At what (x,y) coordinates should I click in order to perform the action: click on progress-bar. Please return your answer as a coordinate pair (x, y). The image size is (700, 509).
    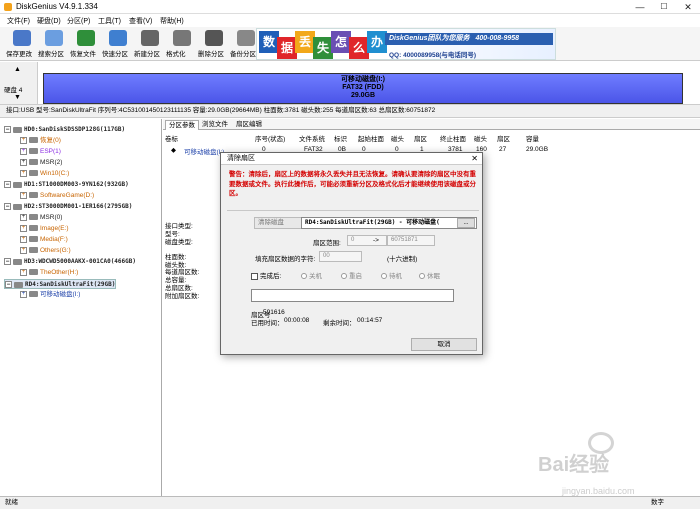
    Looking at the image, I should click on (352, 295).